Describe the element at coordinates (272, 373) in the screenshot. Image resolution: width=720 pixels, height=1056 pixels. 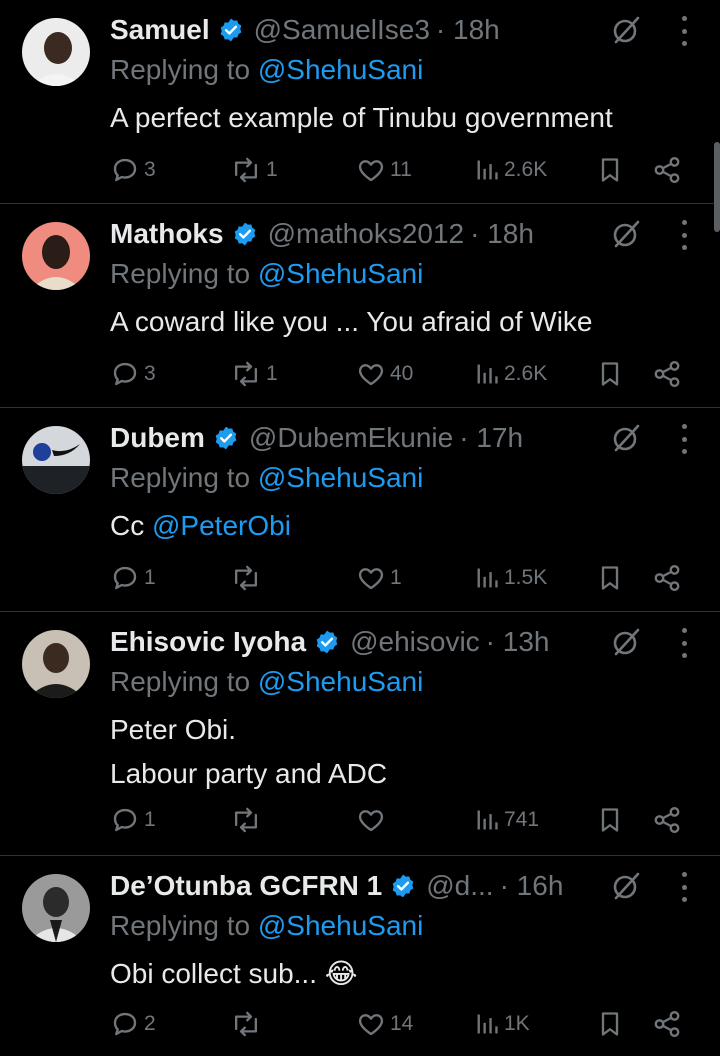
I see `repost-count: 1` at that location.